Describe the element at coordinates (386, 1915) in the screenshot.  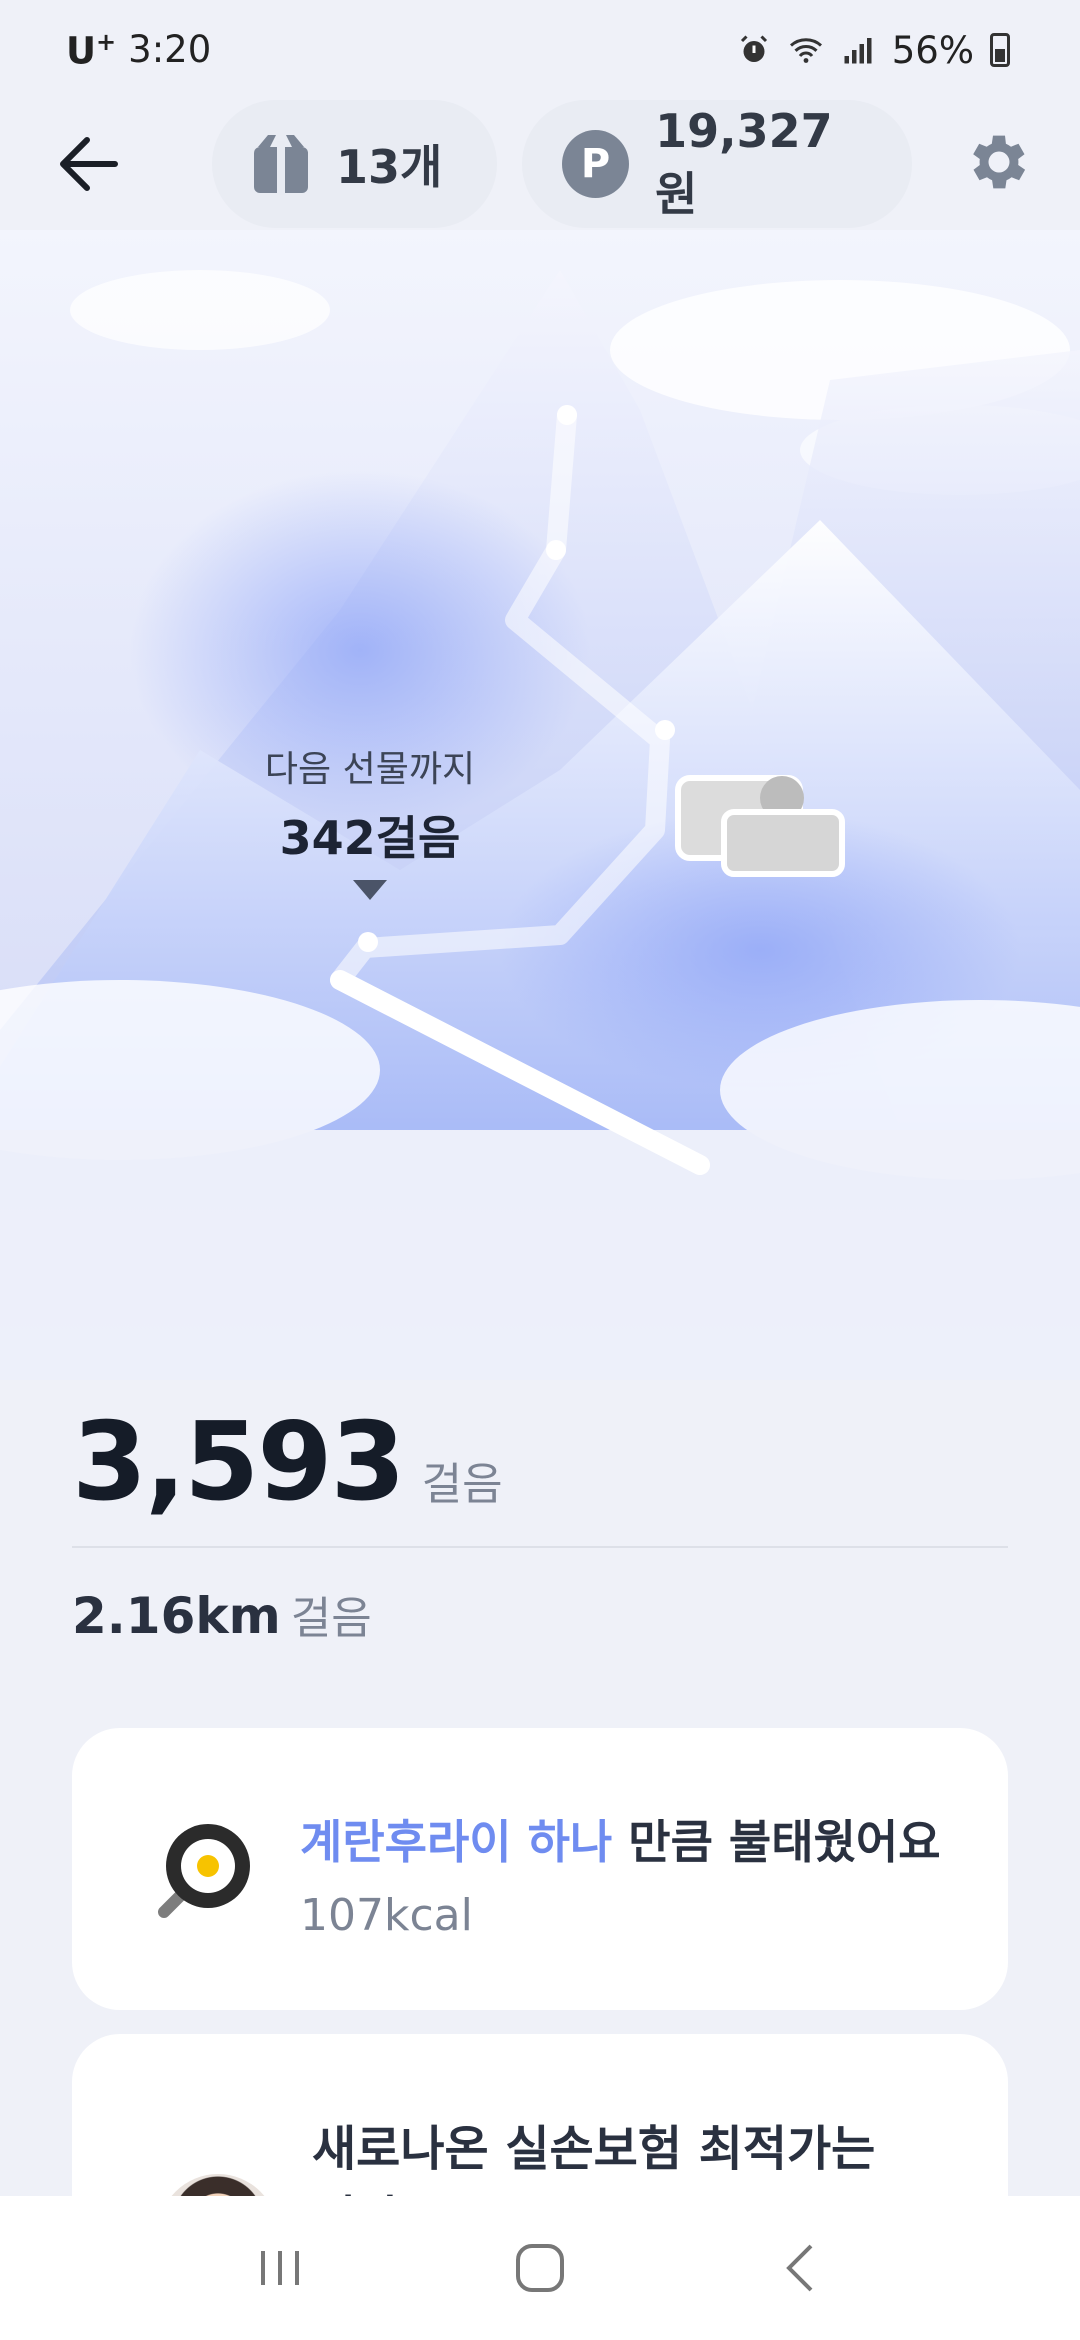
I see `calorie-value: 107kcal` at that location.